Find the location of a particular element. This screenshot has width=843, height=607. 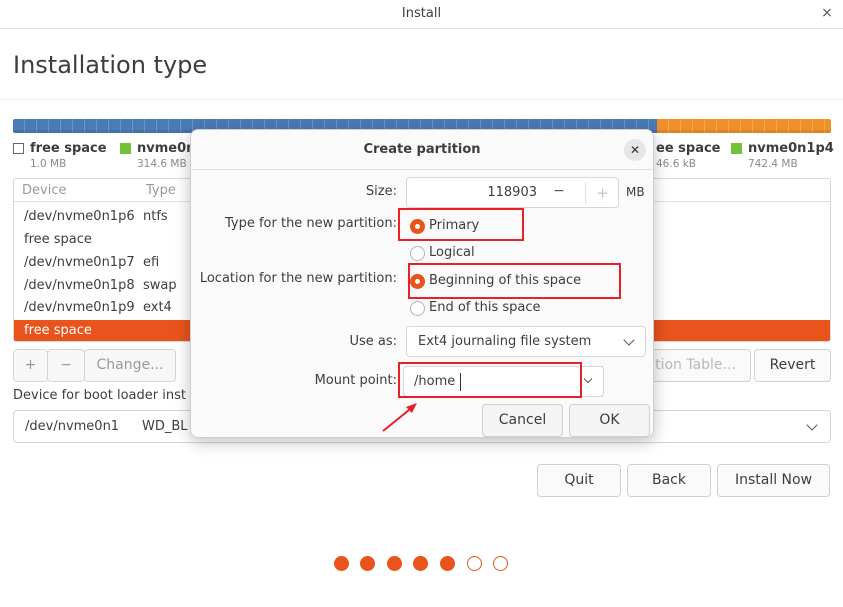

title-divider is located at coordinates (421, 99).